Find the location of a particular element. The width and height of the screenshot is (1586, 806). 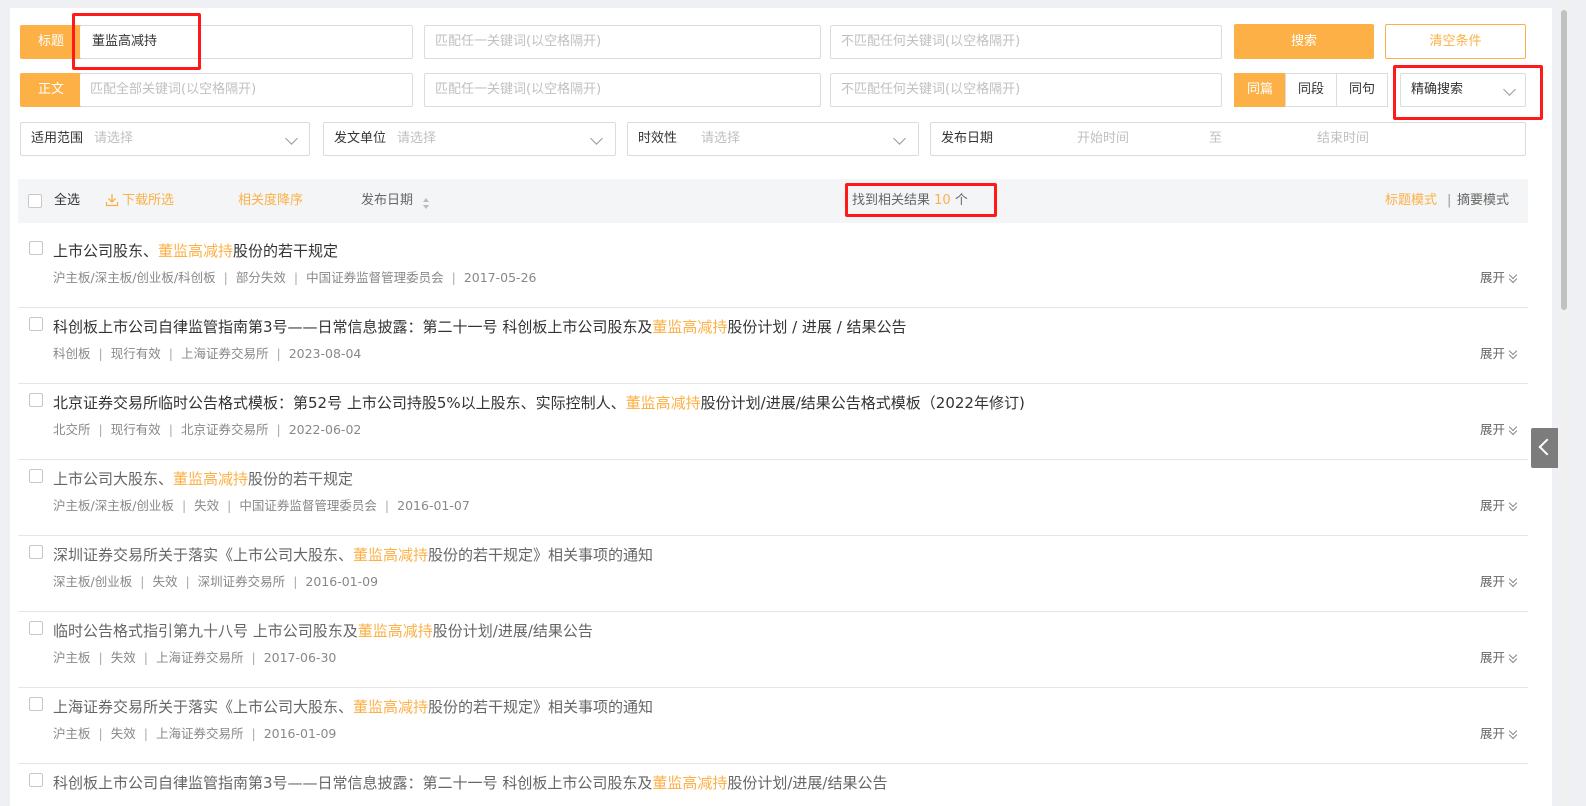

title-all-keywords-input: 董监高减持 is located at coordinates (246, 42).